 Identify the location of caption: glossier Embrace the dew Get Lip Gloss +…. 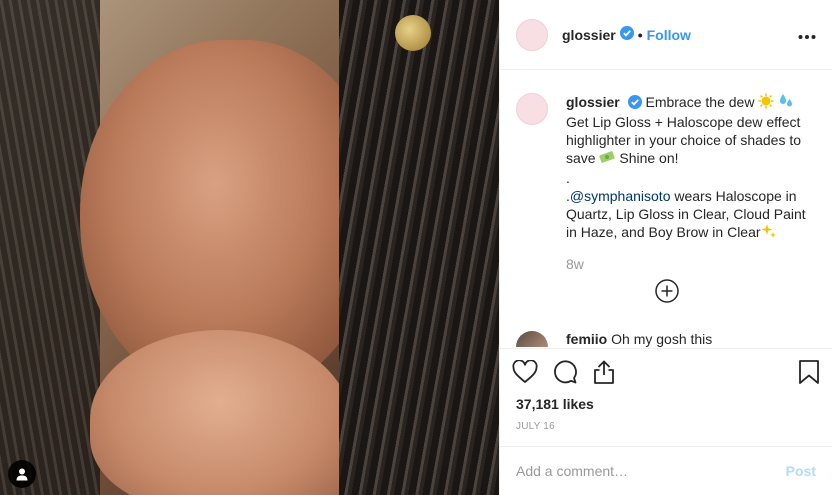
(666, 183).